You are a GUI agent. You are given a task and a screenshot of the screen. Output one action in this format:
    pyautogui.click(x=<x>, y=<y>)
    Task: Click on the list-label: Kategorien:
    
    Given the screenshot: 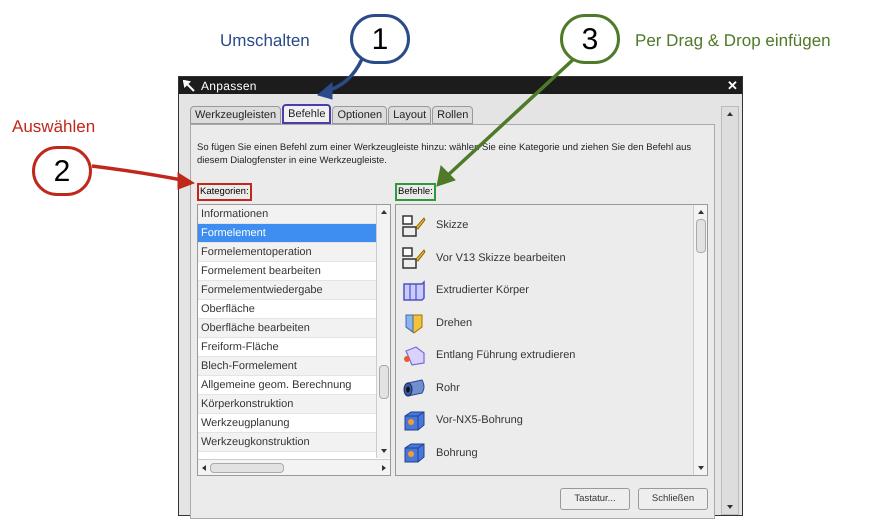 What is the action you would take?
    pyautogui.click(x=224, y=192)
    